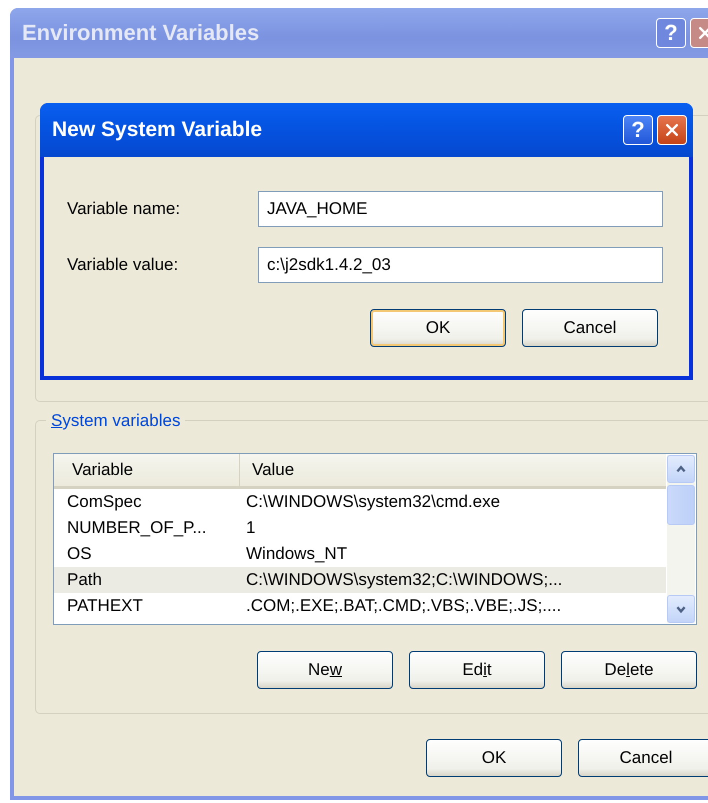 This screenshot has height=803, width=708. Describe the element at coordinates (104, 502) in the screenshot. I see `table-cell-text: ComSpec` at that location.